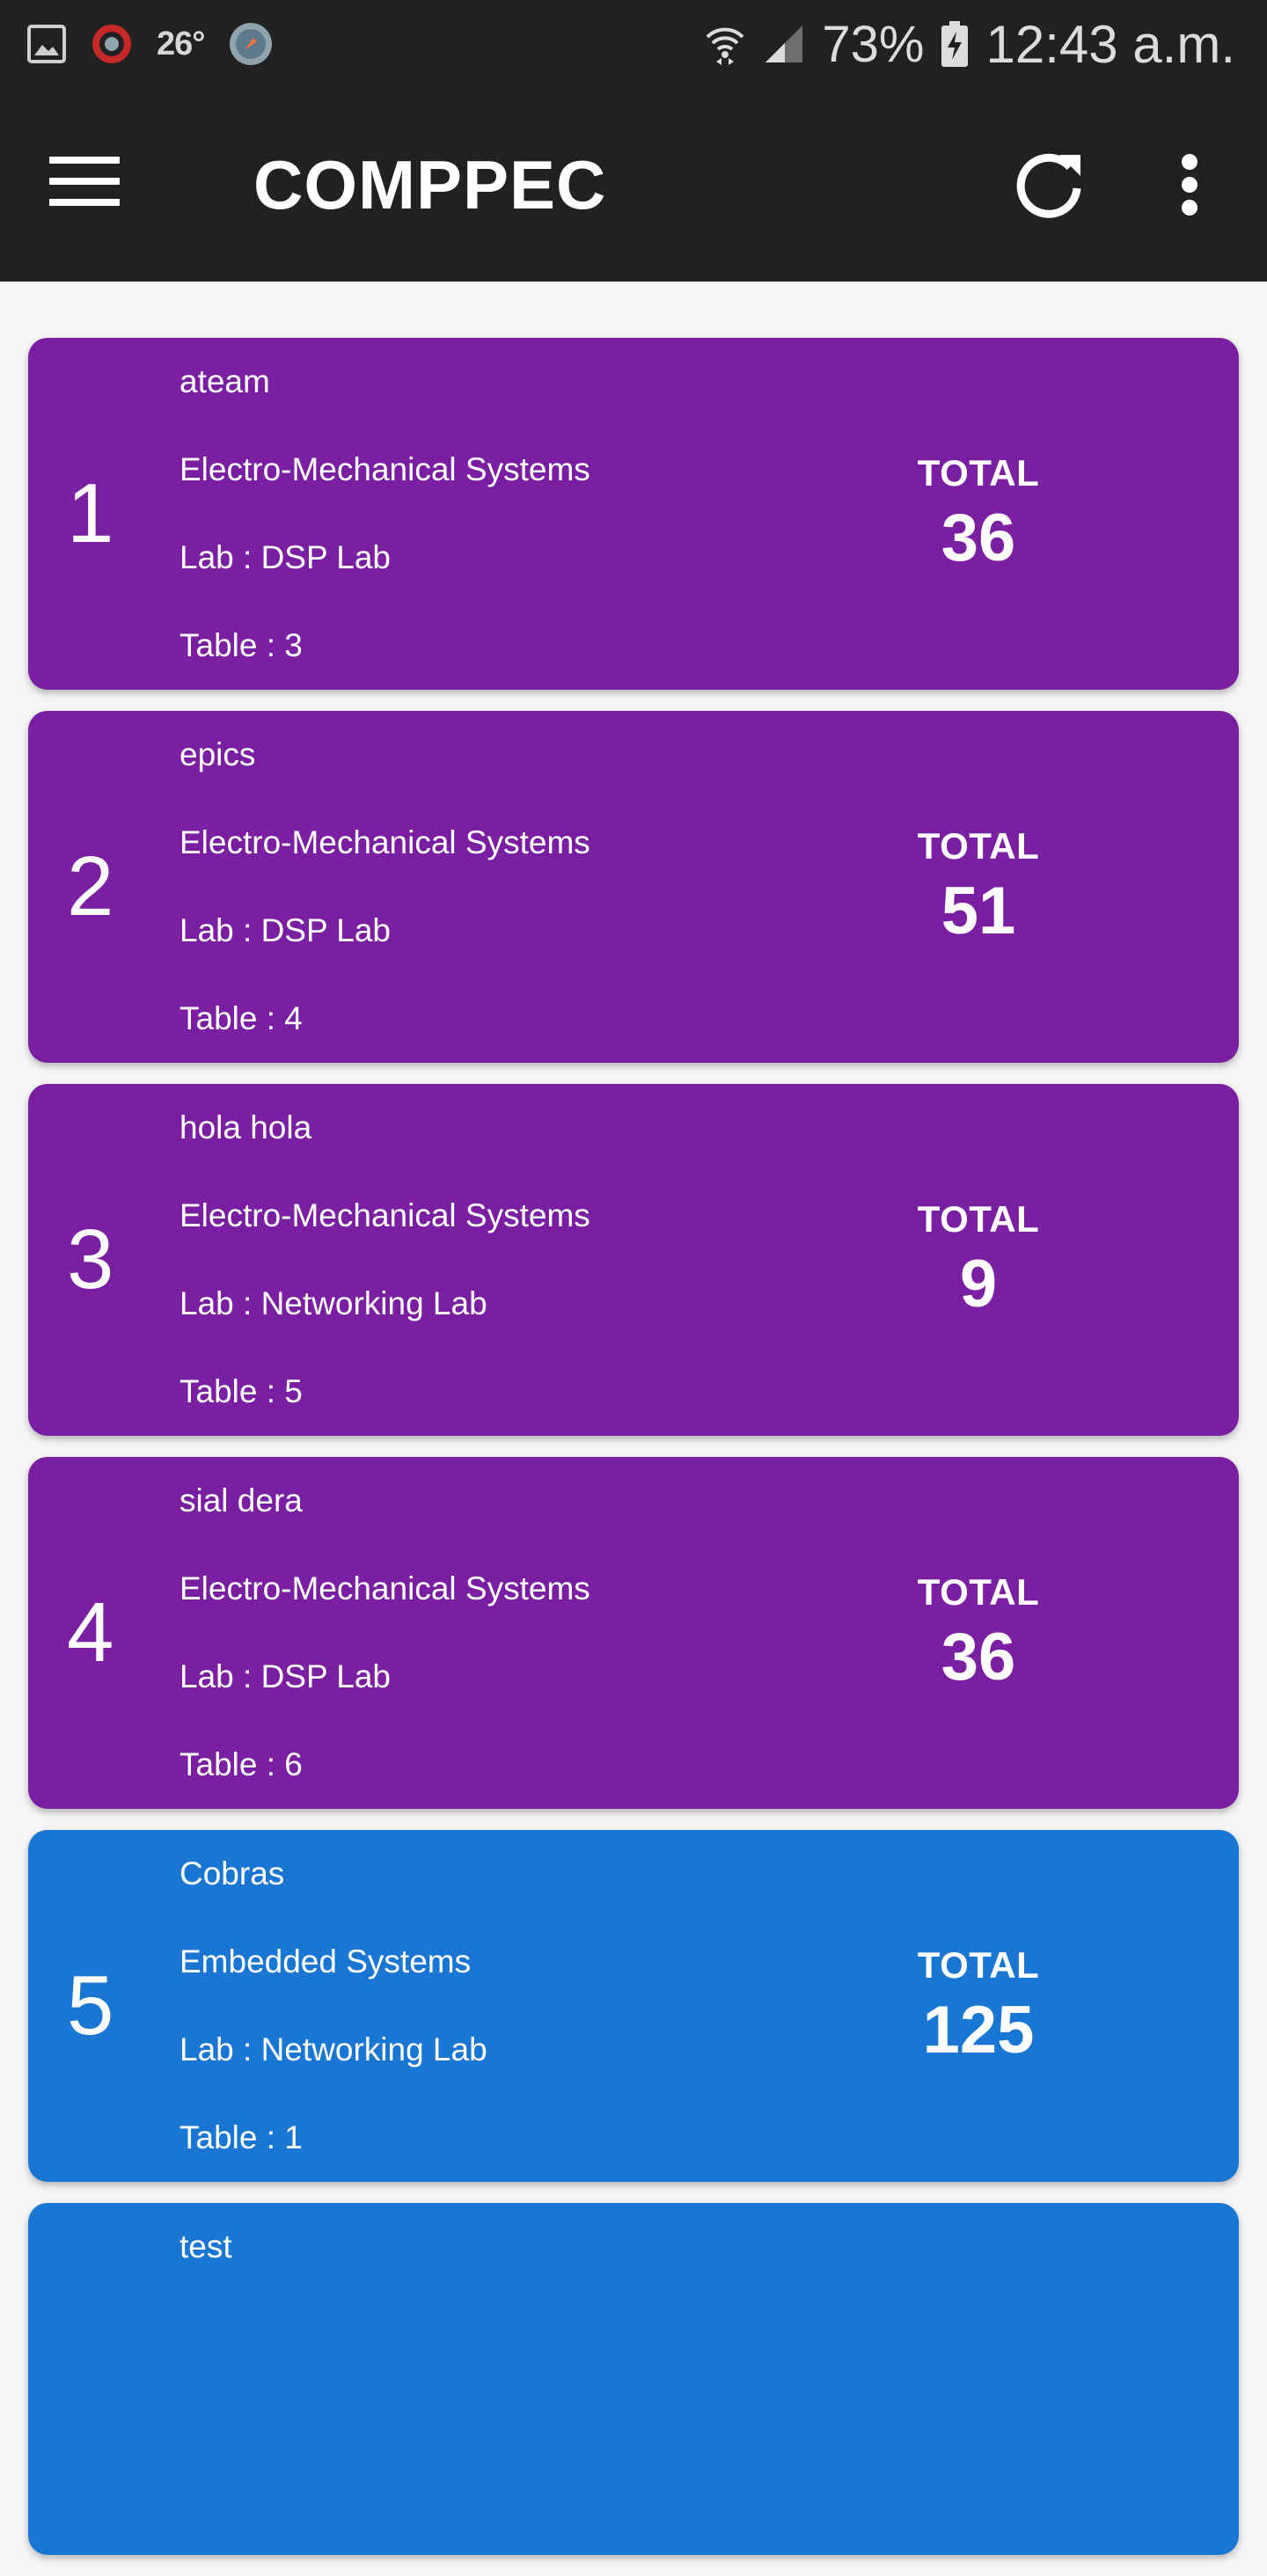  What do you see at coordinates (232, 1874) in the screenshot?
I see `team-name: Cobras` at bounding box center [232, 1874].